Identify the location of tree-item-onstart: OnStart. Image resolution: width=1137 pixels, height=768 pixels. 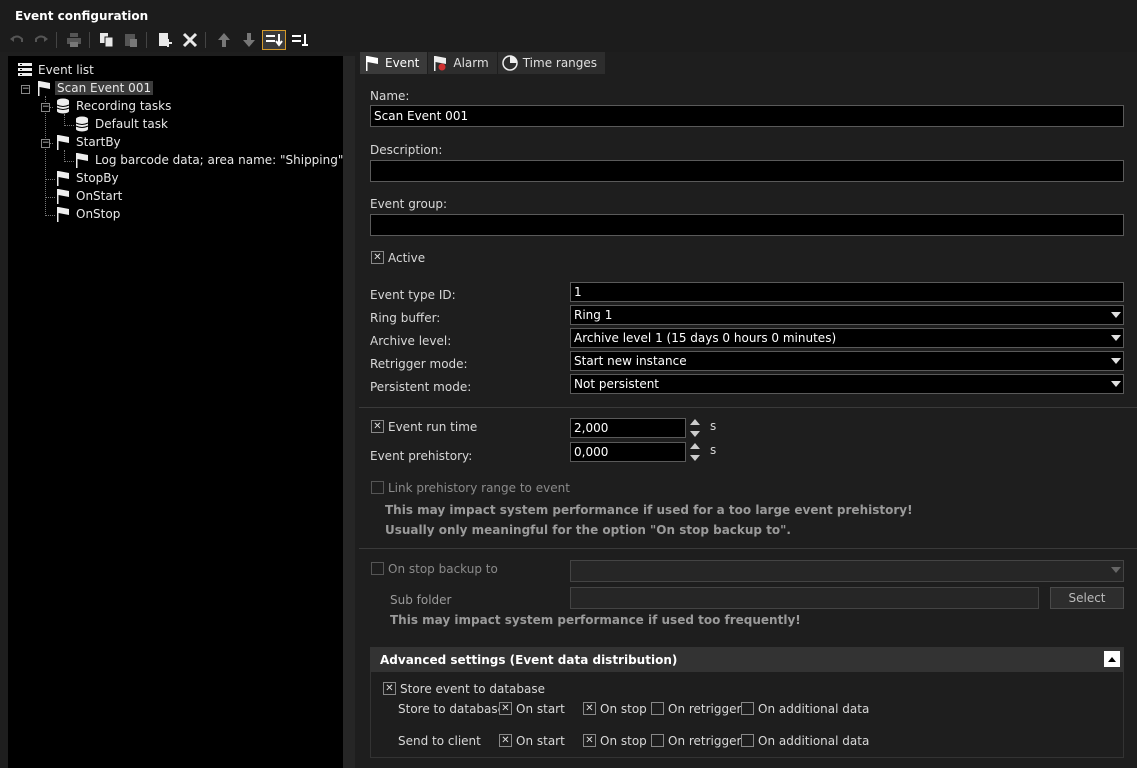
(89, 196).